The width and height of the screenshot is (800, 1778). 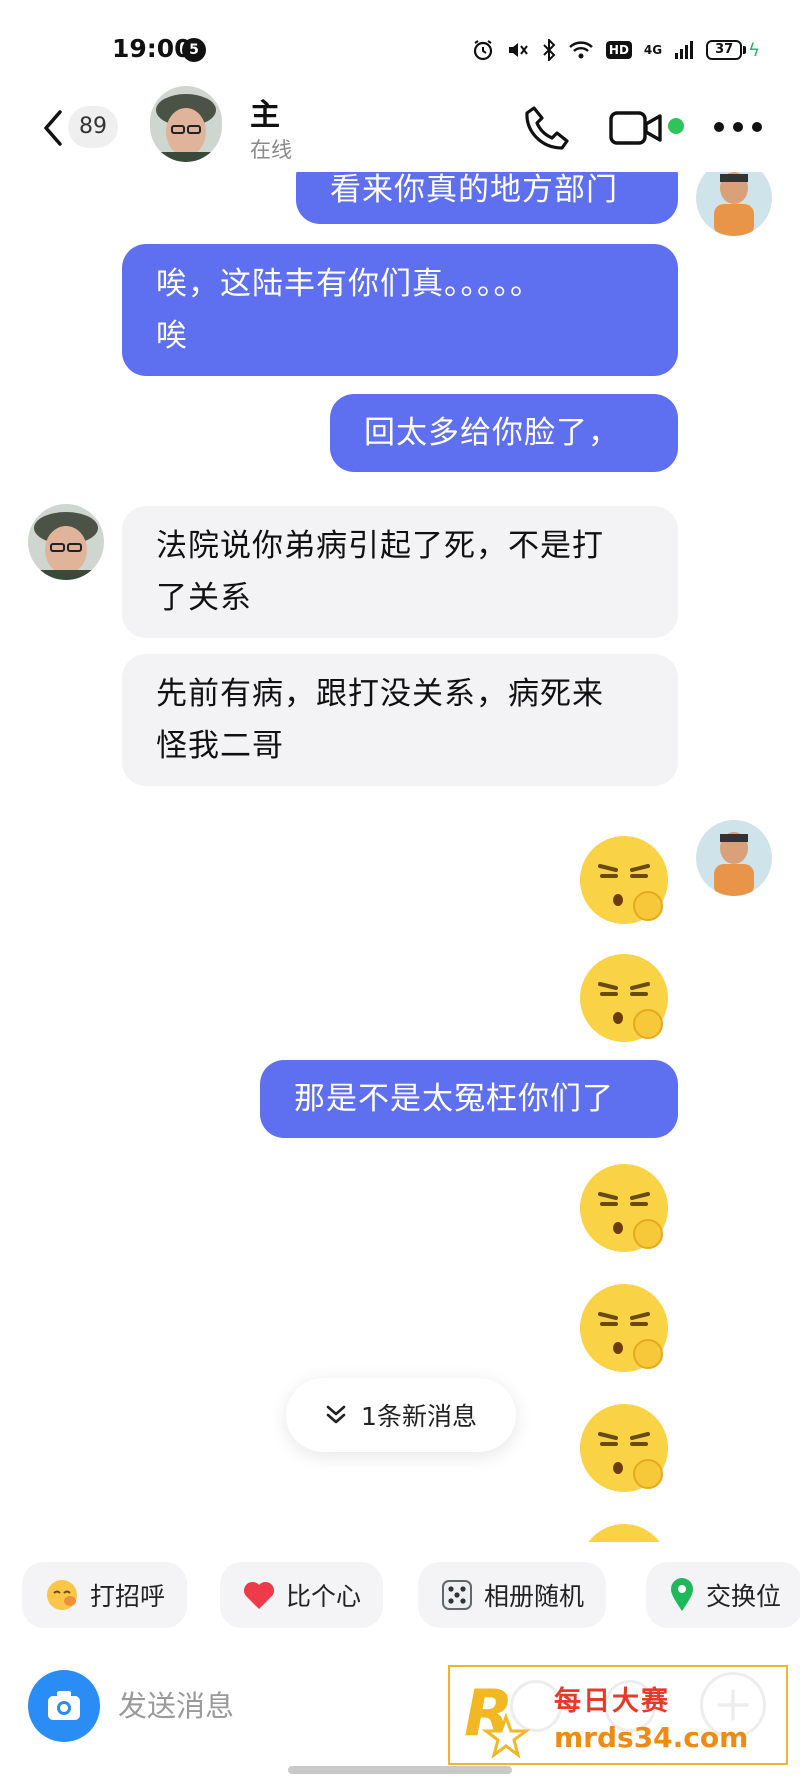 What do you see at coordinates (204, 598) in the screenshot?
I see `message-text: 了关系` at bounding box center [204, 598].